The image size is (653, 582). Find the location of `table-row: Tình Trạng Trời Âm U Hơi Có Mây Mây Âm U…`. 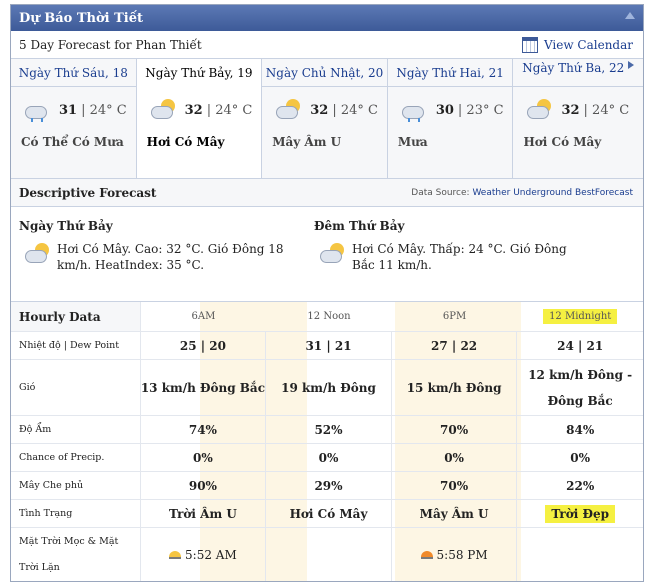

table-row: Tình Trạng Trời Âm U Hơi Có Mây Mây Âm U… is located at coordinates (327, 514).